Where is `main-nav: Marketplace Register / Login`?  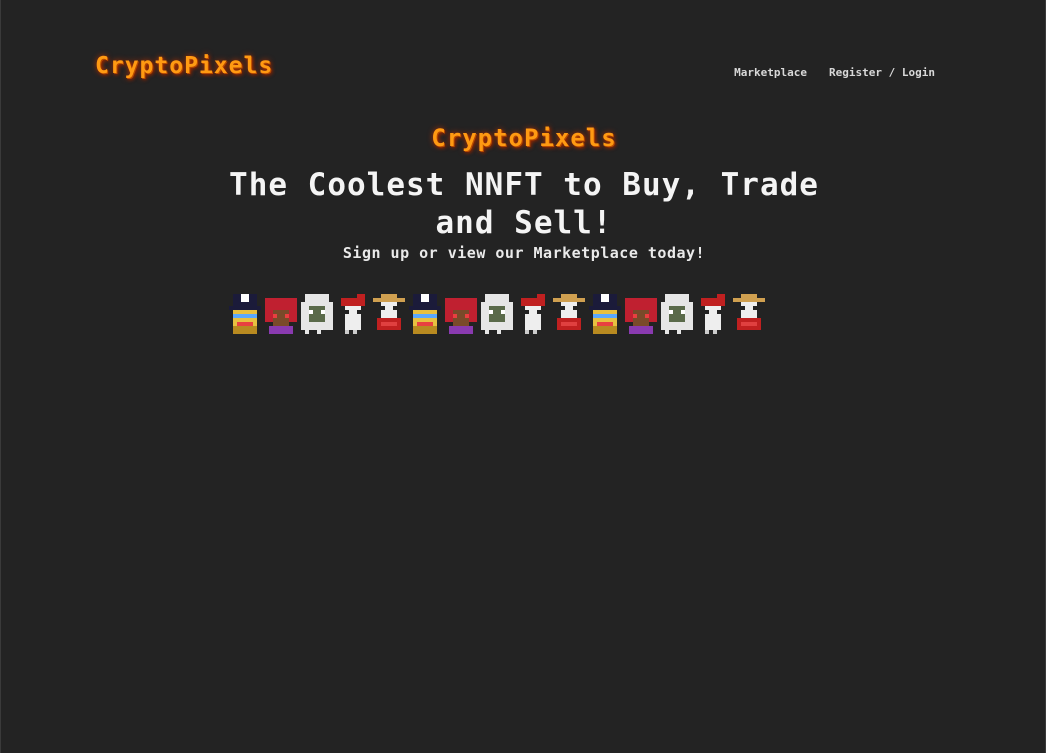
main-nav: Marketplace Register / Login is located at coordinates (834, 72).